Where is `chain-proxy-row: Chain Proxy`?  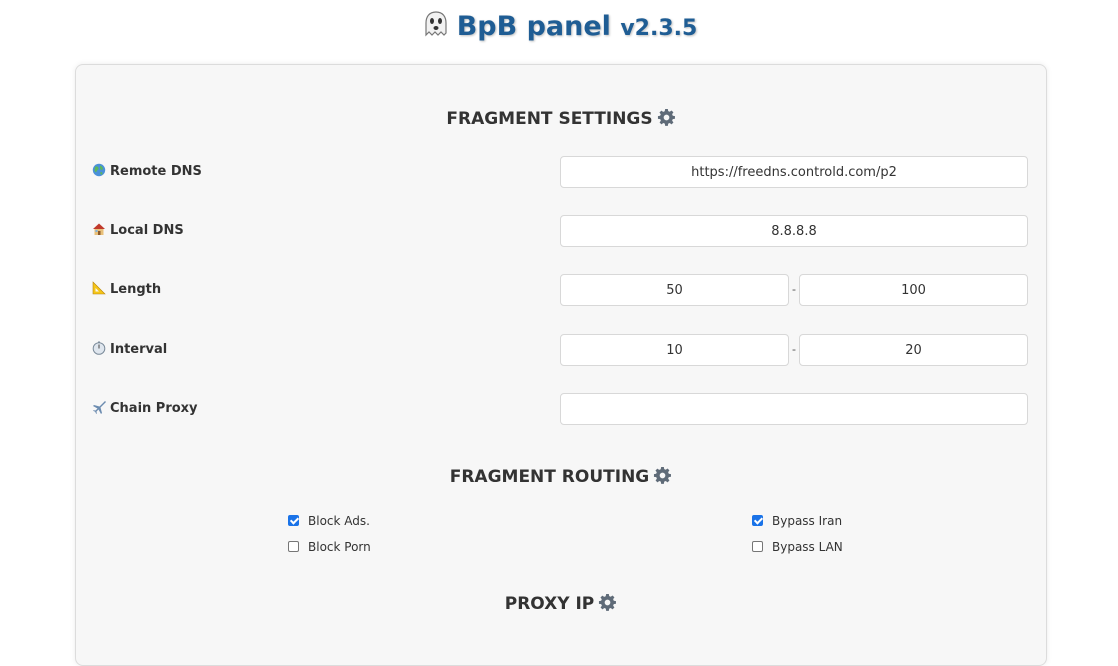 chain-proxy-row: Chain Proxy is located at coordinates (560, 410).